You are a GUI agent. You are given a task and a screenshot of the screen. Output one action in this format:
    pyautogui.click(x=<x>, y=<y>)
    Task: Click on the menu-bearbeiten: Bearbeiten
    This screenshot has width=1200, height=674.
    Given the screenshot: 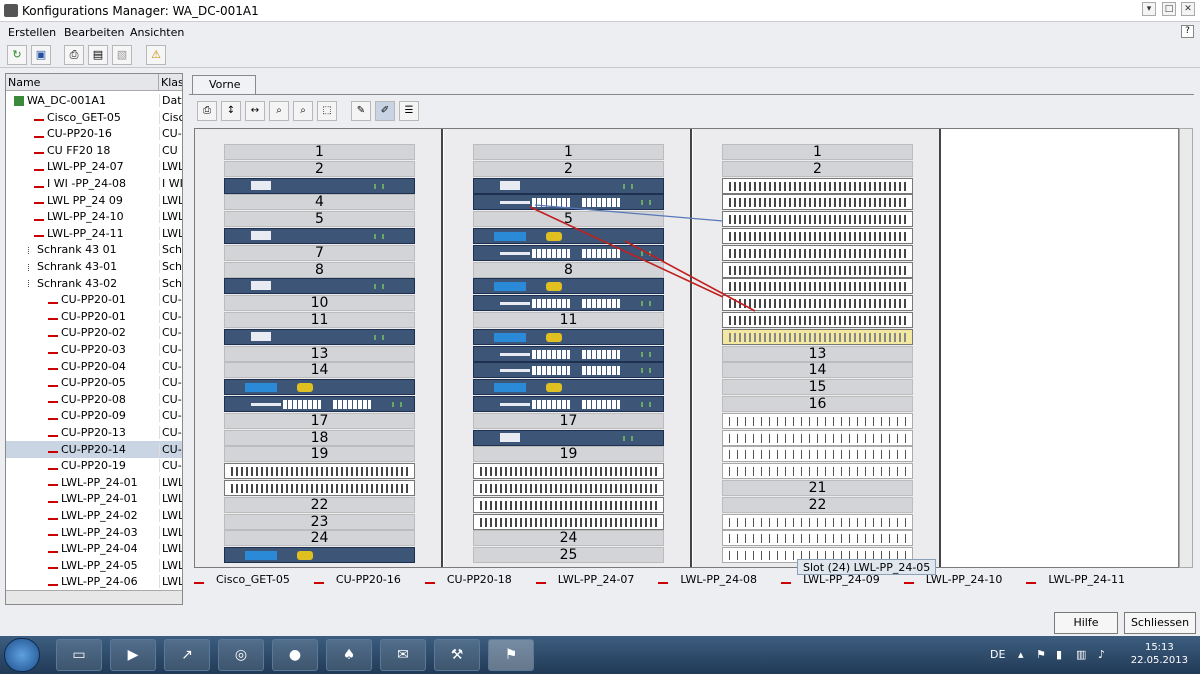 What is the action you would take?
    pyautogui.click(x=94, y=32)
    